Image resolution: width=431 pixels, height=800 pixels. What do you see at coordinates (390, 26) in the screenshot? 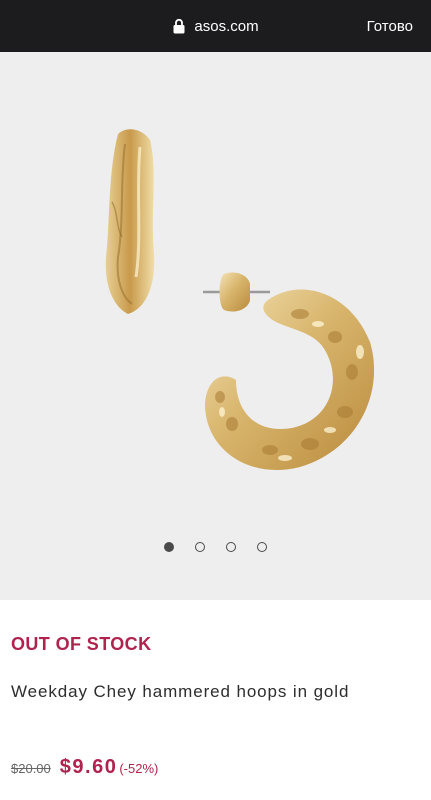
I see `done-button: Готово` at bounding box center [390, 26].